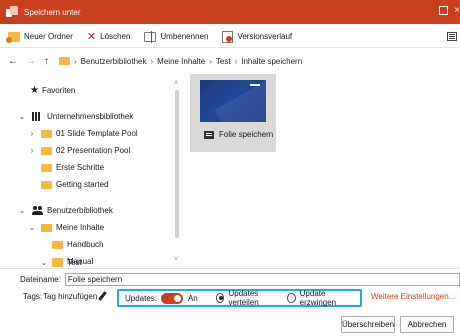 The height and width of the screenshot is (336, 460). What do you see at coordinates (90, 116) in the screenshot?
I see `tree-item-label: Unternehmensbibliothek` at bounding box center [90, 116].